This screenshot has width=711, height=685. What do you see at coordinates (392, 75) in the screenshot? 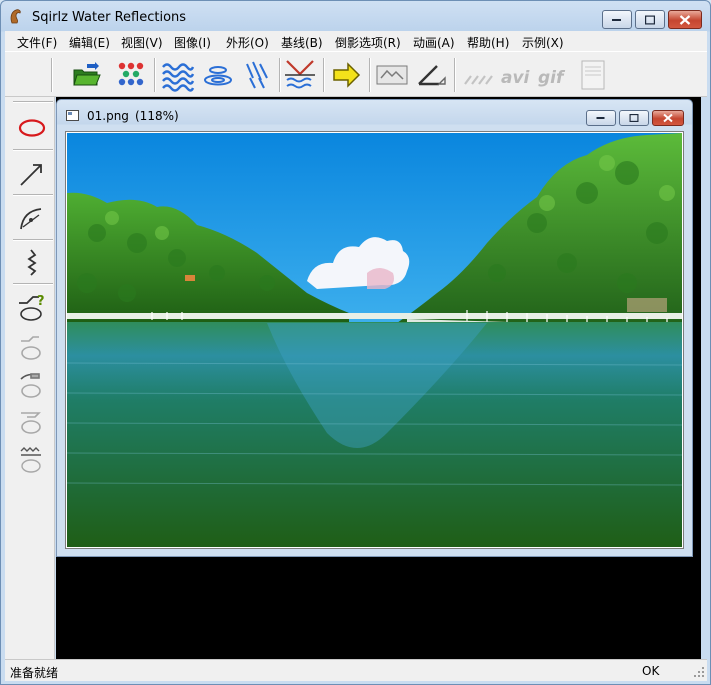
I see `image-frame-icon` at bounding box center [392, 75].